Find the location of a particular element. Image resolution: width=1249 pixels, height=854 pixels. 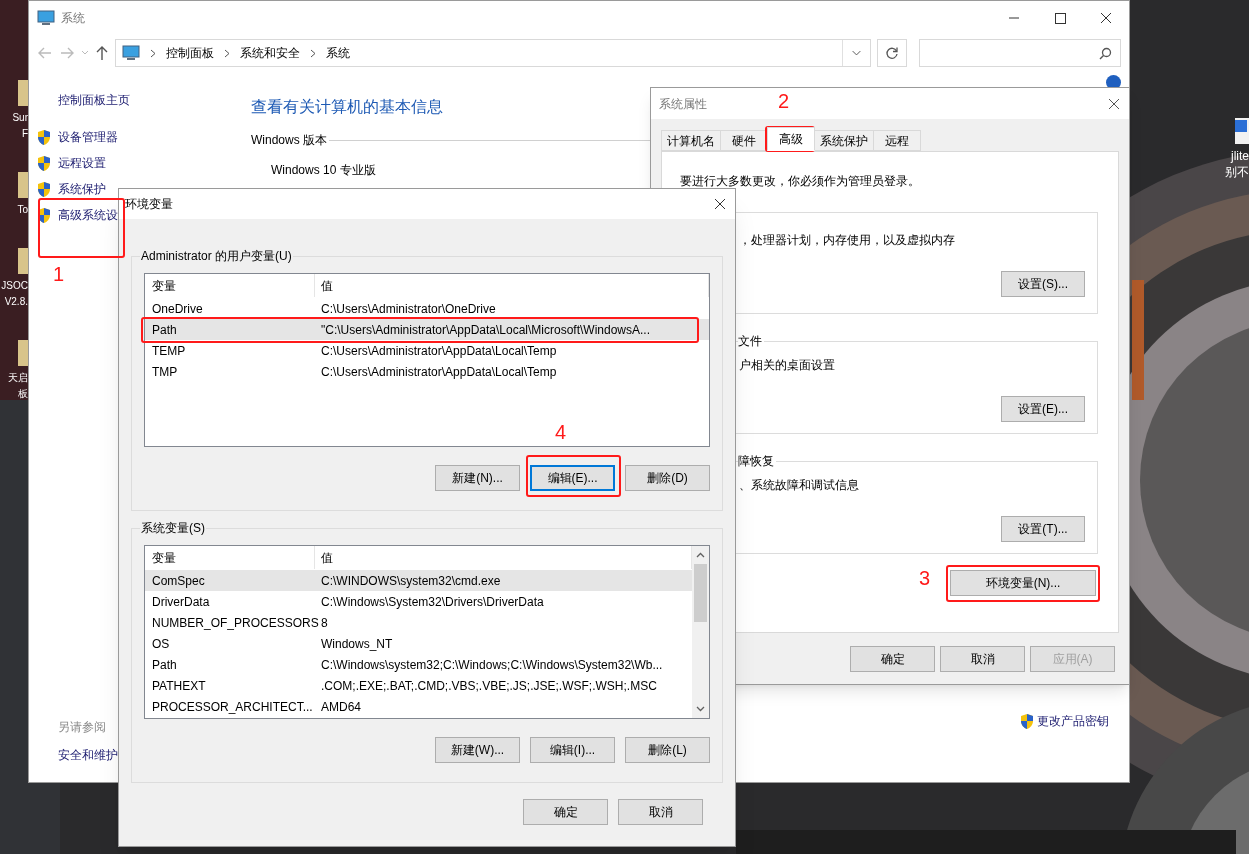

product-key-link: 更改产品密钥 is located at coordinates (1073, 721).